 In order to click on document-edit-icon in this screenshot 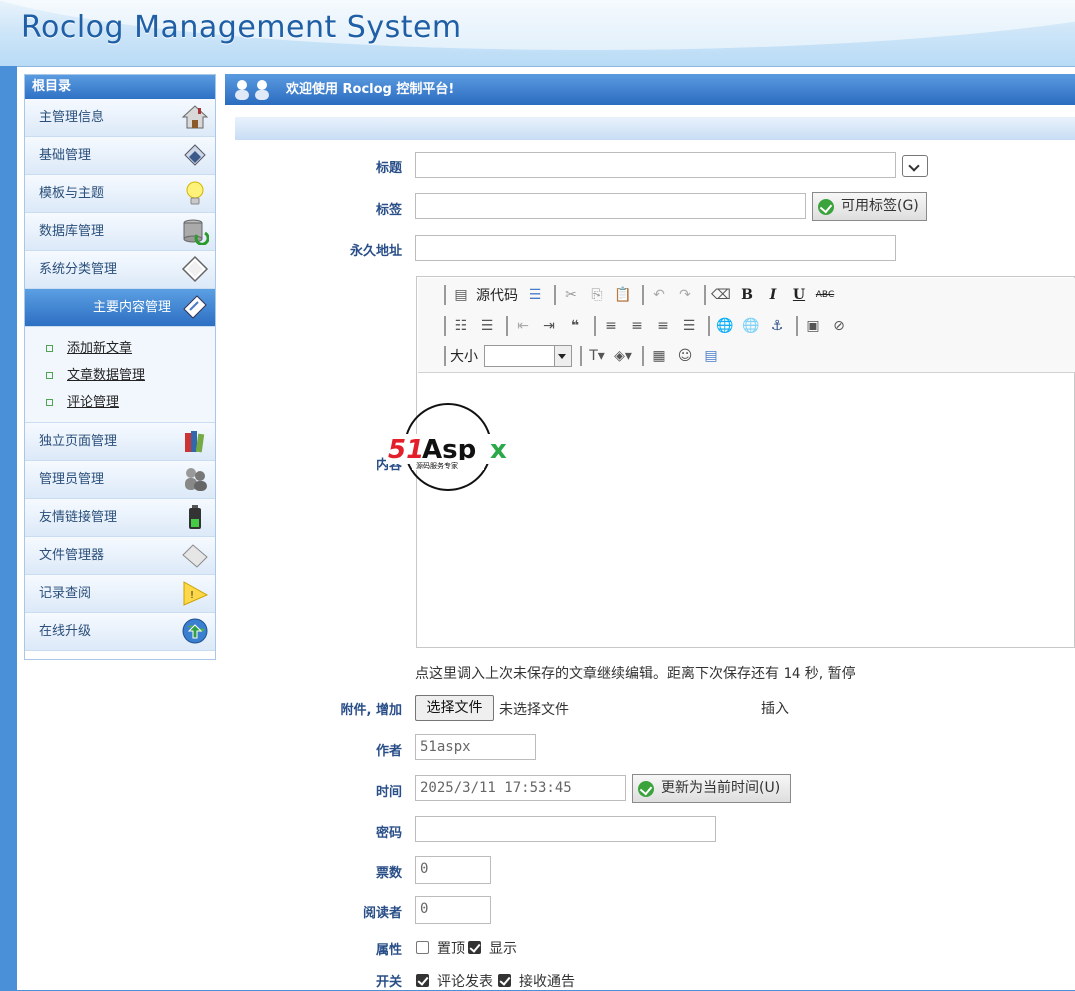, I will do `click(195, 307)`.